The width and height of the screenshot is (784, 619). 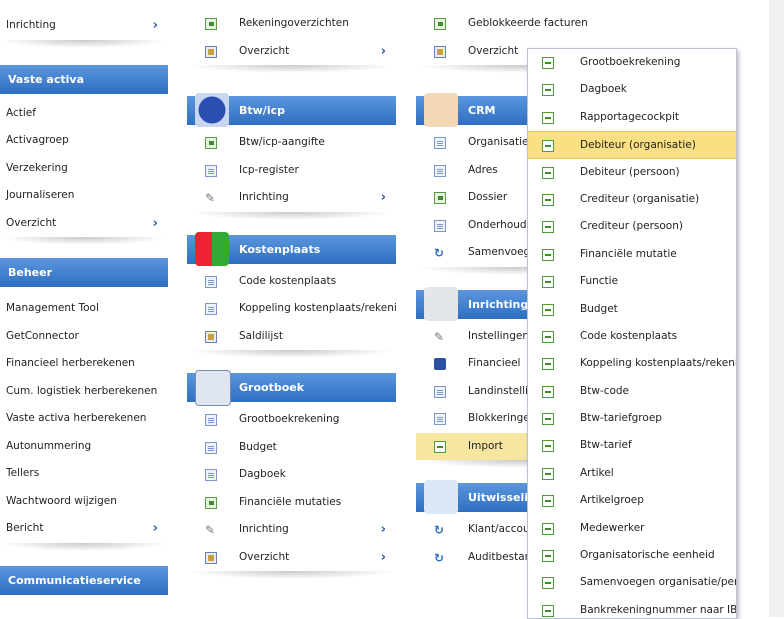 I want to click on submenu-item-crediteur-persoon: Crediteur (persoon), so click(x=632, y=226).